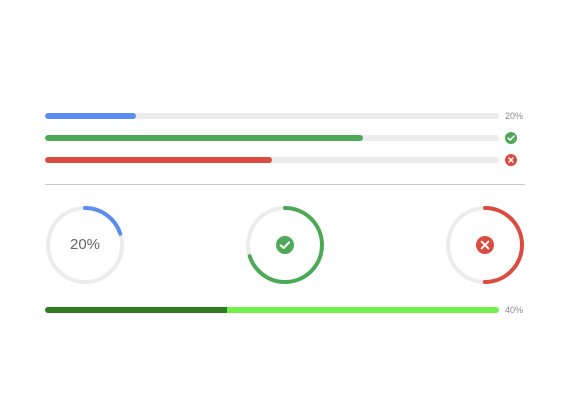 The image size is (570, 414). I want to click on line-progress-success-track, so click(272, 138).